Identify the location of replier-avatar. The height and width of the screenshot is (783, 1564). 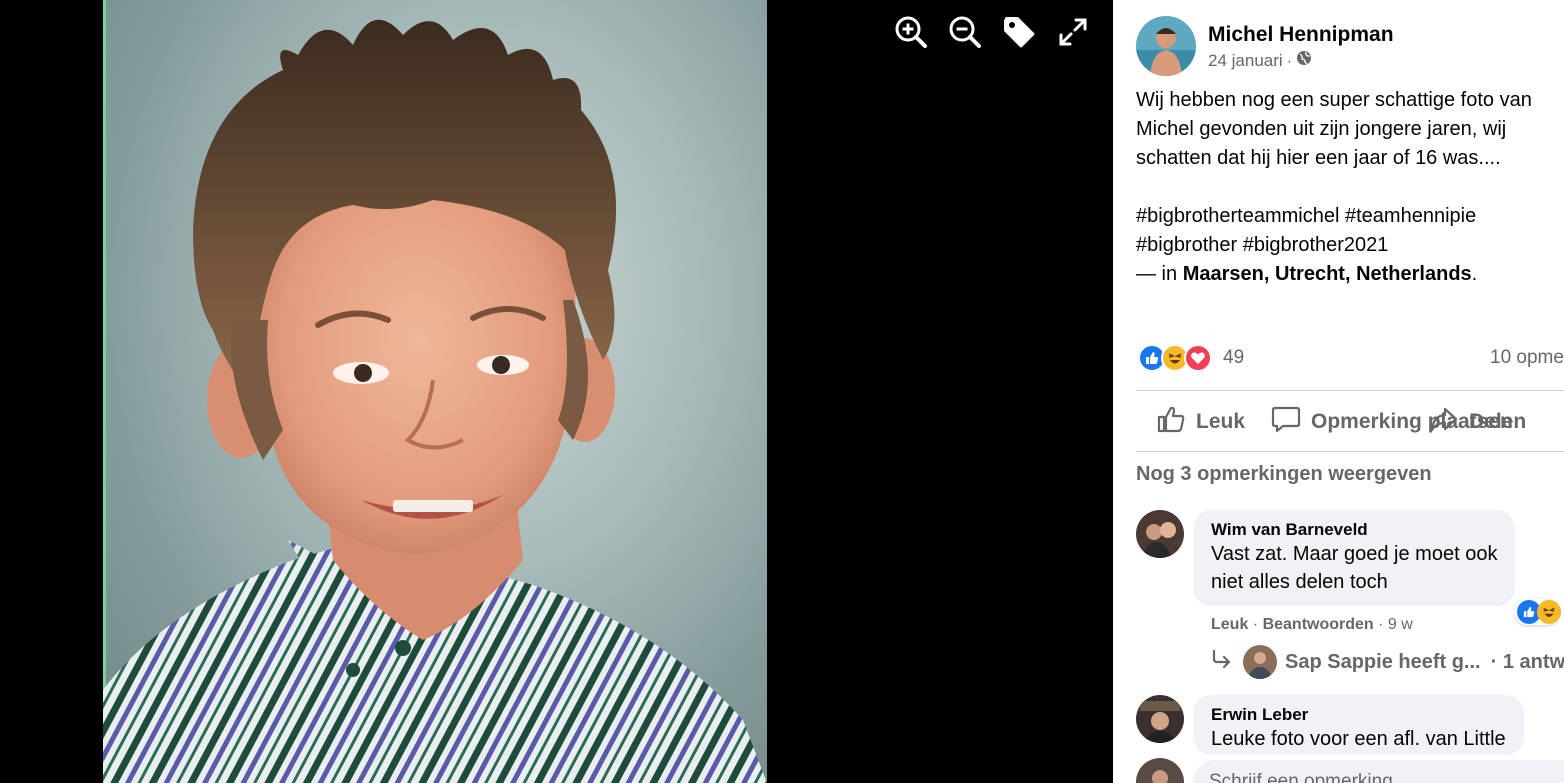
(1260, 662).